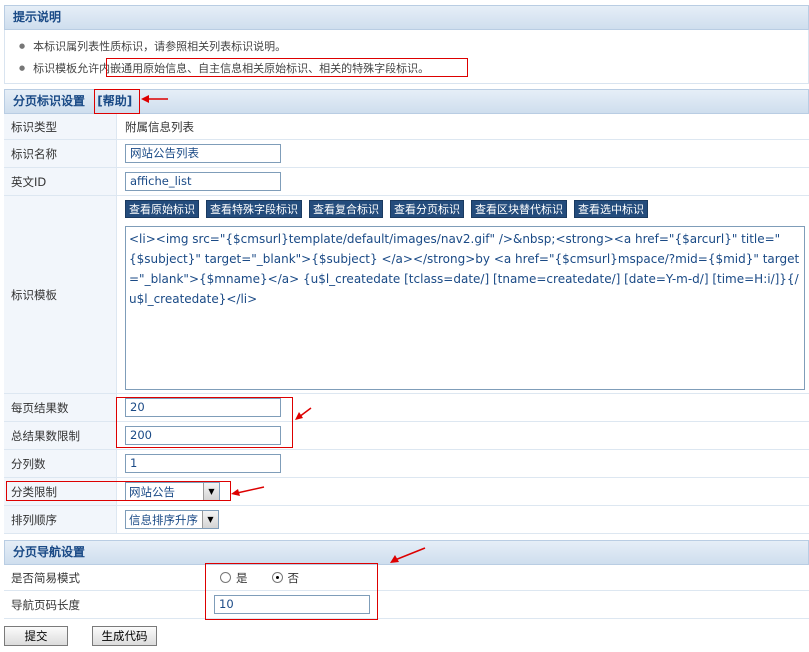  I want to click on template-toolbar: 查看原始标识 查看特殊字段标识 查看复合标识 查看分页标识 查看区块替代标识 查看选中标识, so click(390, 209).